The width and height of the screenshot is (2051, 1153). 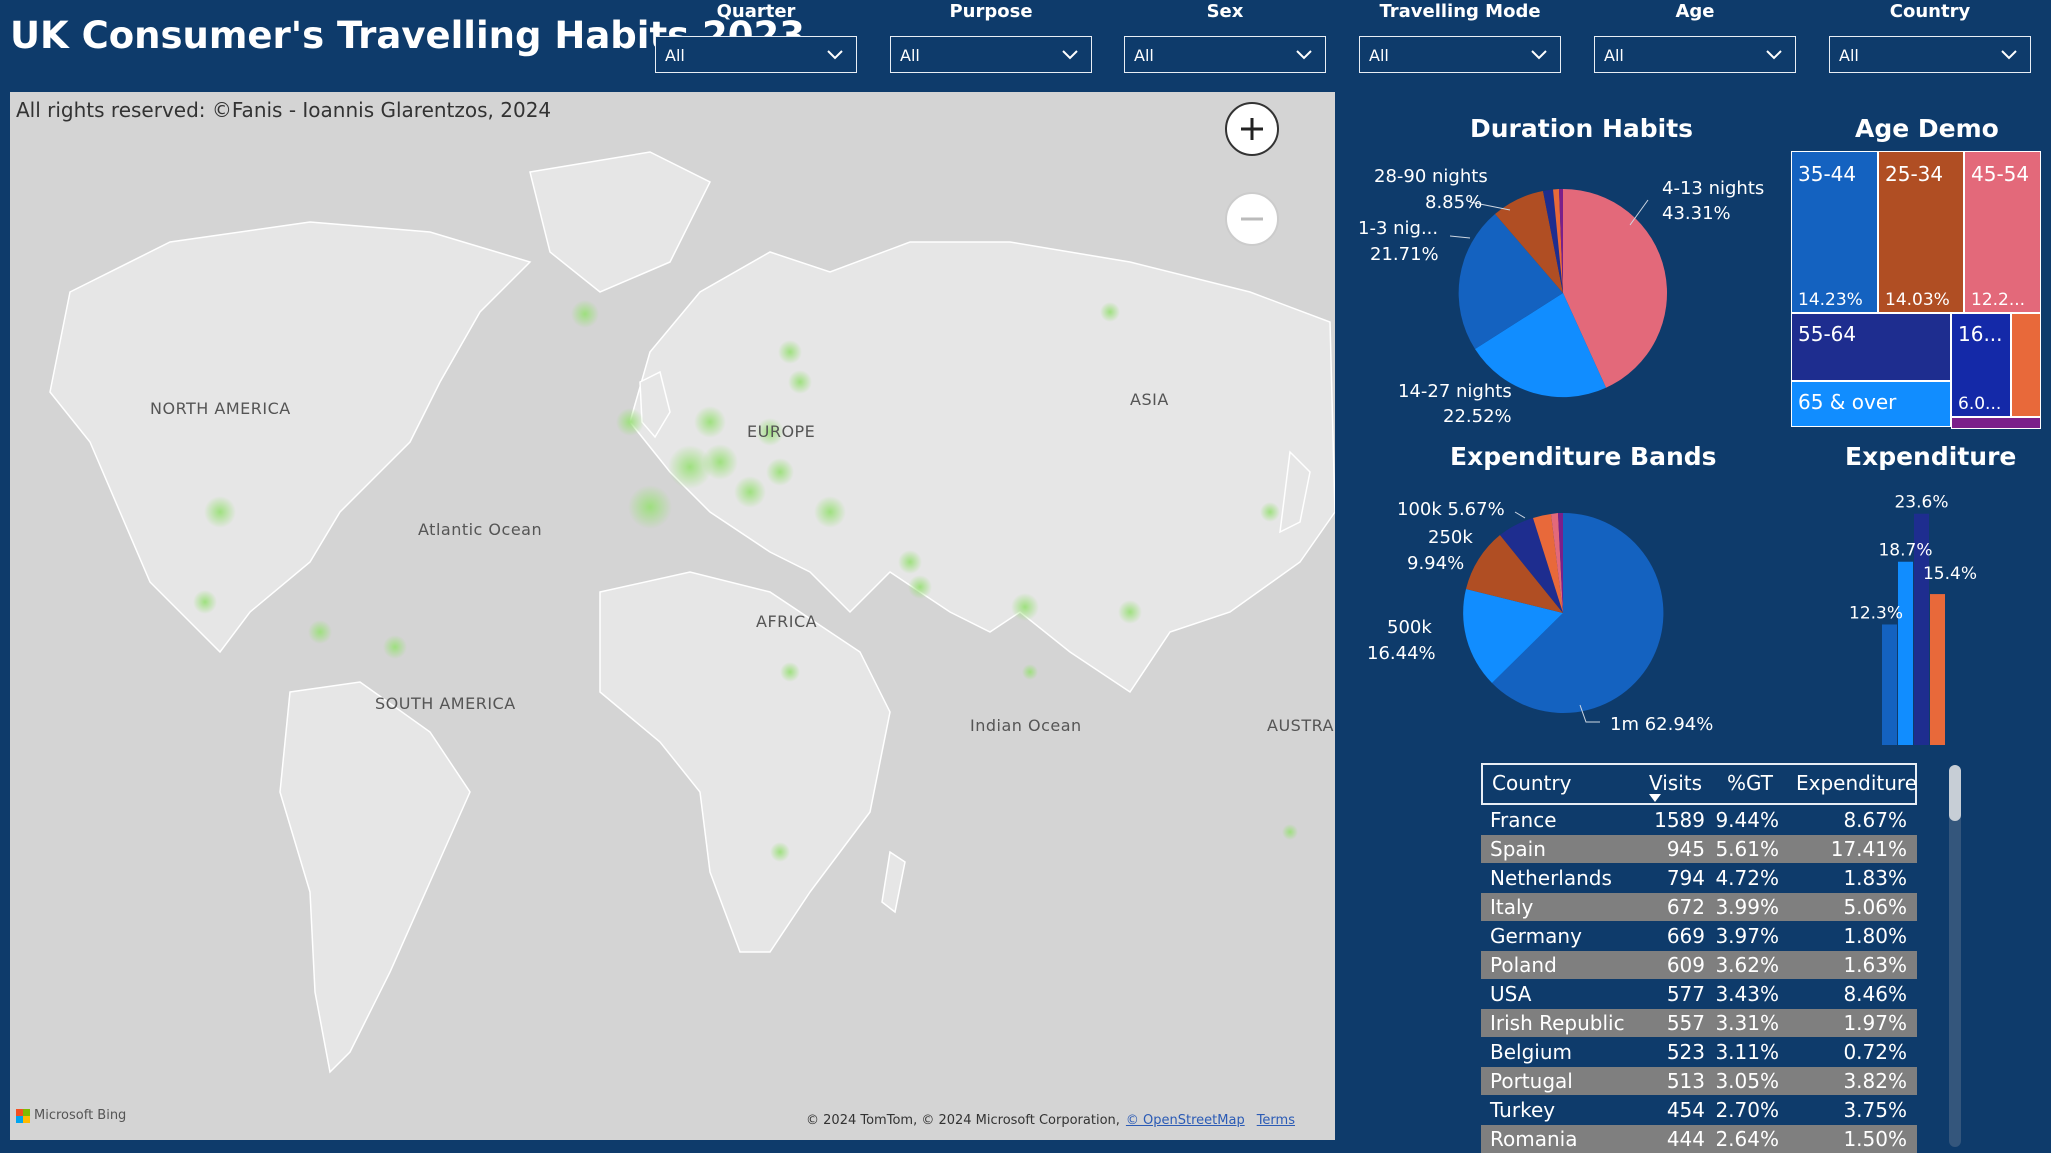 I want to click on table-row: USA 577 3.43% 8.46%, so click(x=1699, y=994).